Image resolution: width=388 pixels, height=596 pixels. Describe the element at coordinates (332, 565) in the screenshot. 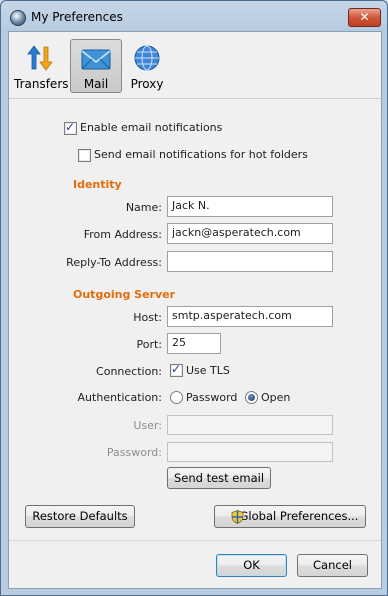

I see `cancel-button: Cancel` at that location.